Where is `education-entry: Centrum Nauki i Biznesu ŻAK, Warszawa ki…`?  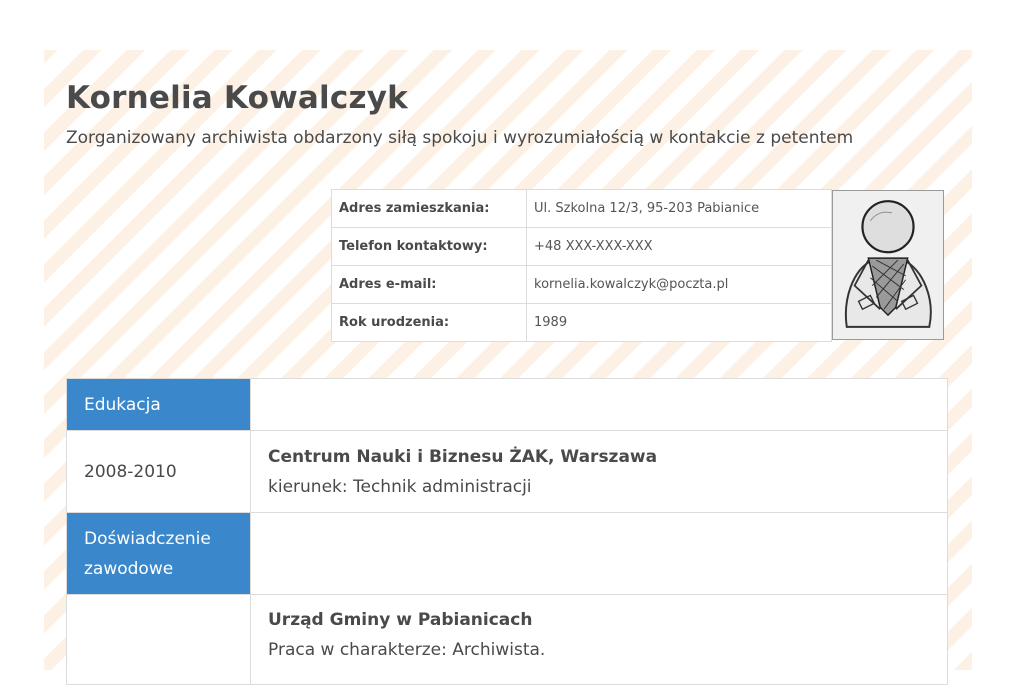 education-entry: Centrum Nauki i Biznesu ŻAK, Warszawa ki… is located at coordinates (599, 471).